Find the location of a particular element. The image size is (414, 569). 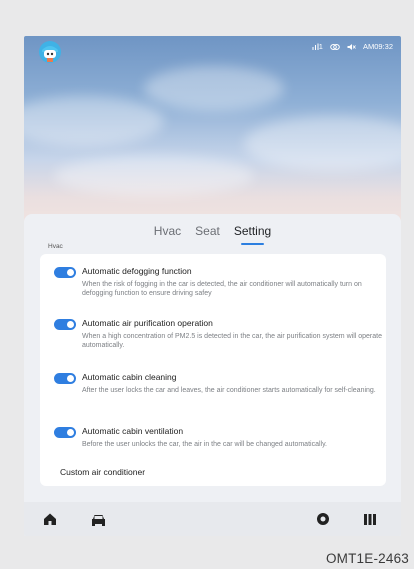

status-bar: 1 AM09:32 is located at coordinates (352, 46).